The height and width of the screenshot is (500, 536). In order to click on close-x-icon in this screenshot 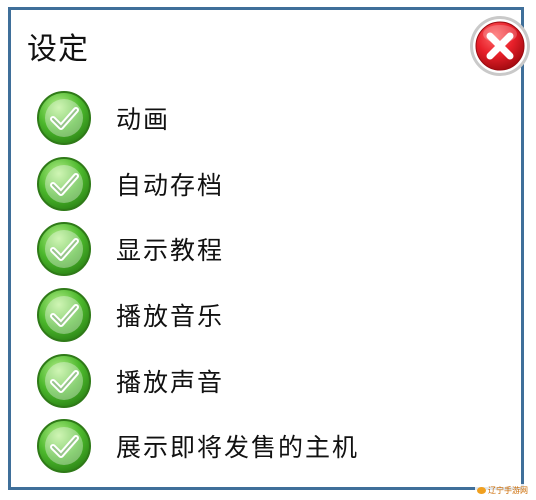, I will do `click(500, 46)`.